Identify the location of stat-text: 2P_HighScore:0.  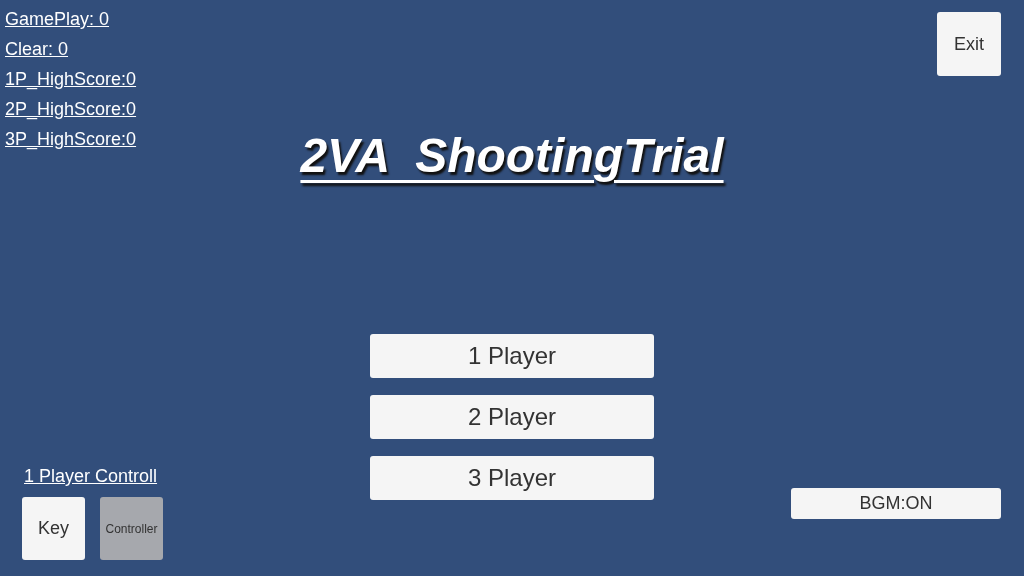
(71, 109).